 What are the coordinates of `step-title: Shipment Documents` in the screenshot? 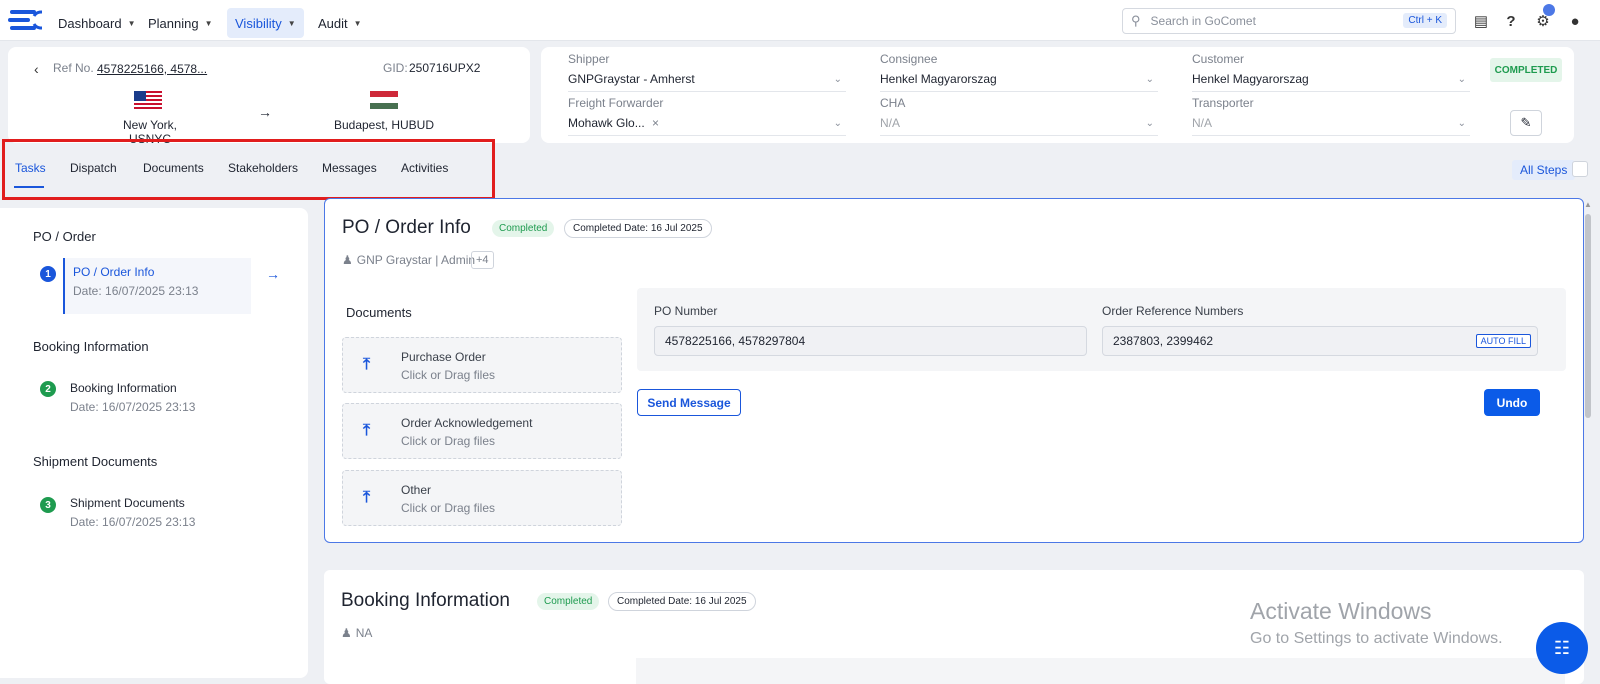 It's located at (127, 503).